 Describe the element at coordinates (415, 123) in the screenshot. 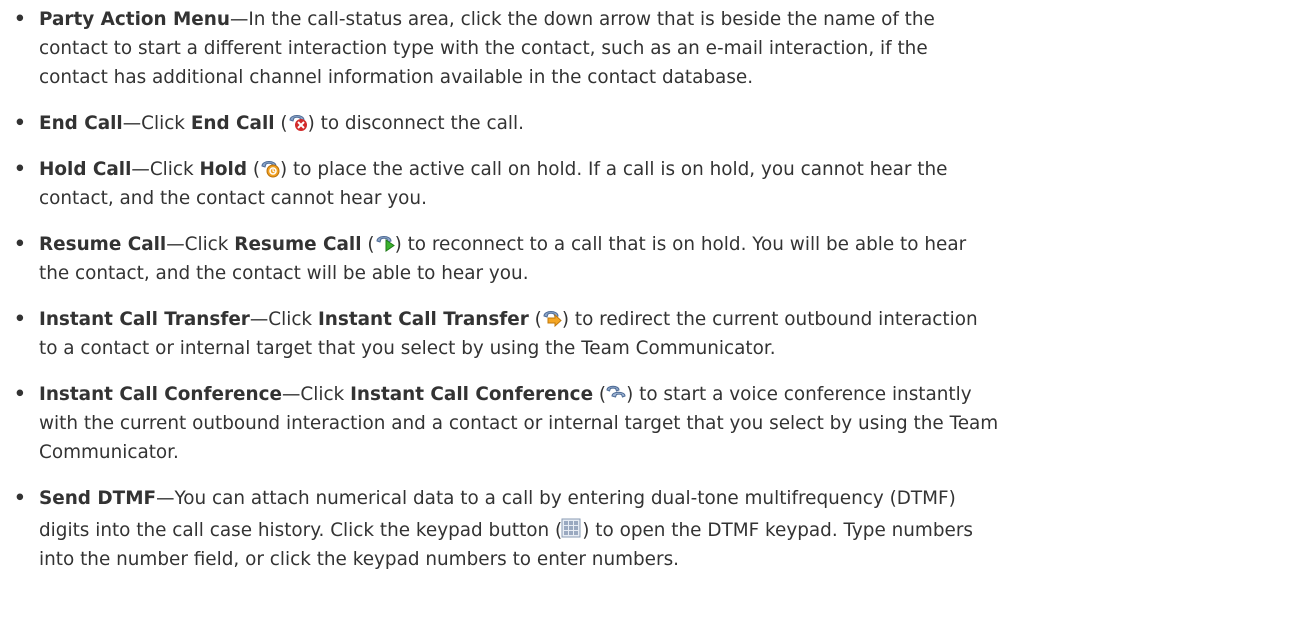

I see `text-after-icon: ) to disconnect the call.` at that location.